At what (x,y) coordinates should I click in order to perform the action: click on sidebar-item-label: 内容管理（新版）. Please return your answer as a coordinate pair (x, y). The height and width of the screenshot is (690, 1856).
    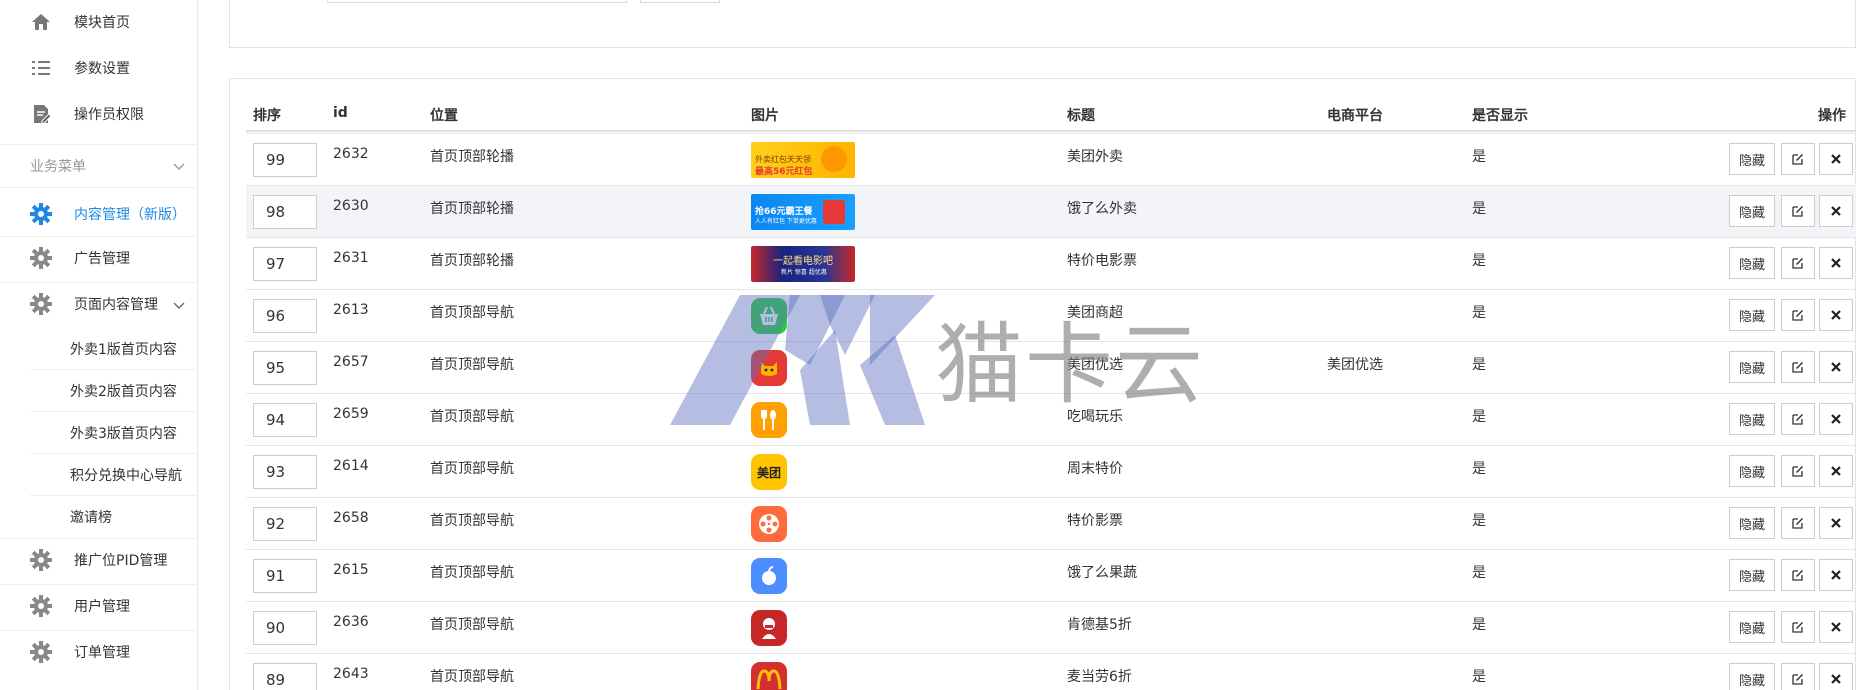
    Looking at the image, I should click on (130, 215).